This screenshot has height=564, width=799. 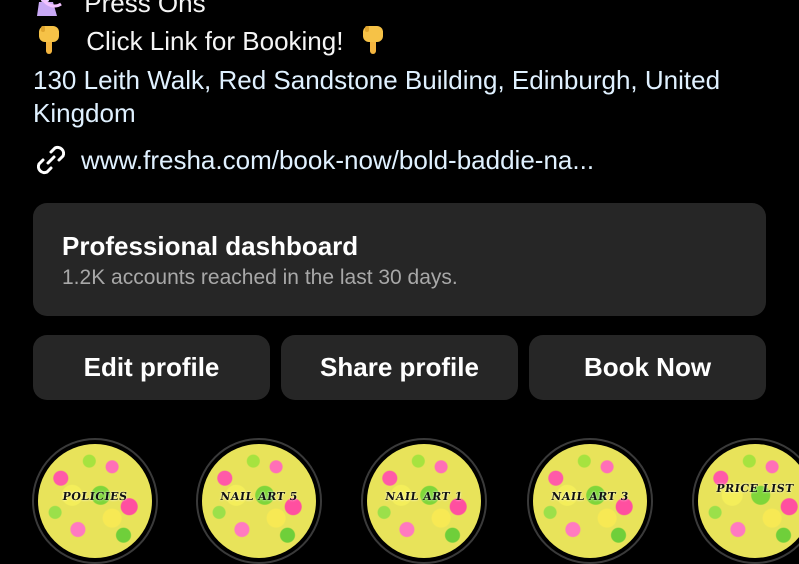 I want to click on edit-profile-button: Edit profile, so click(x=151, y=367).